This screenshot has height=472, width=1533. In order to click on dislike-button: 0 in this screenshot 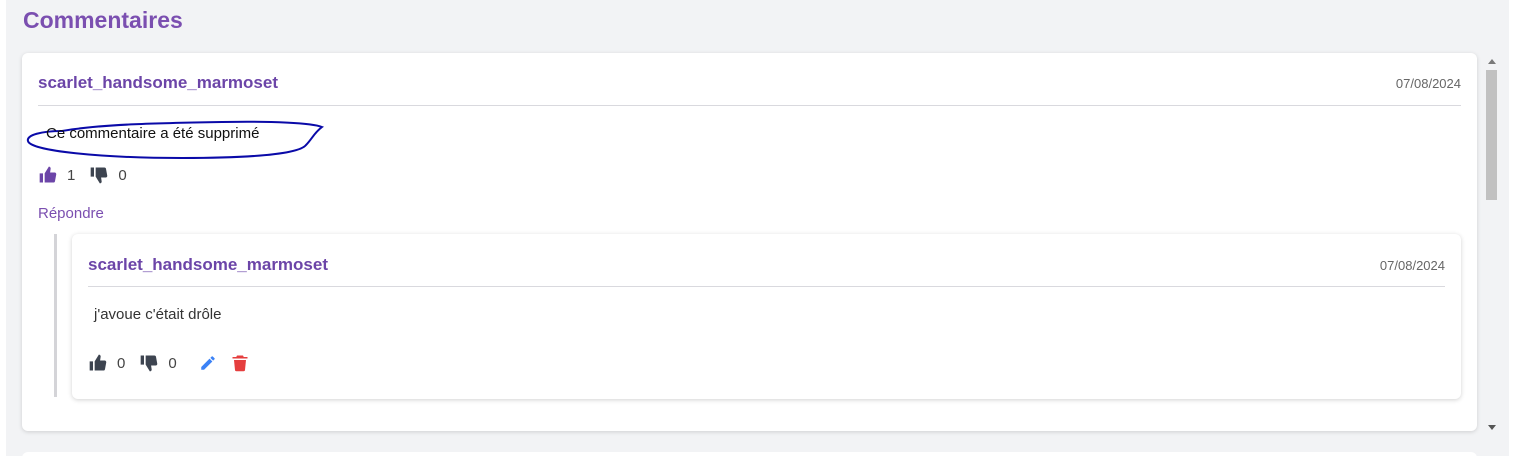, I will do `click(108, 175)`.